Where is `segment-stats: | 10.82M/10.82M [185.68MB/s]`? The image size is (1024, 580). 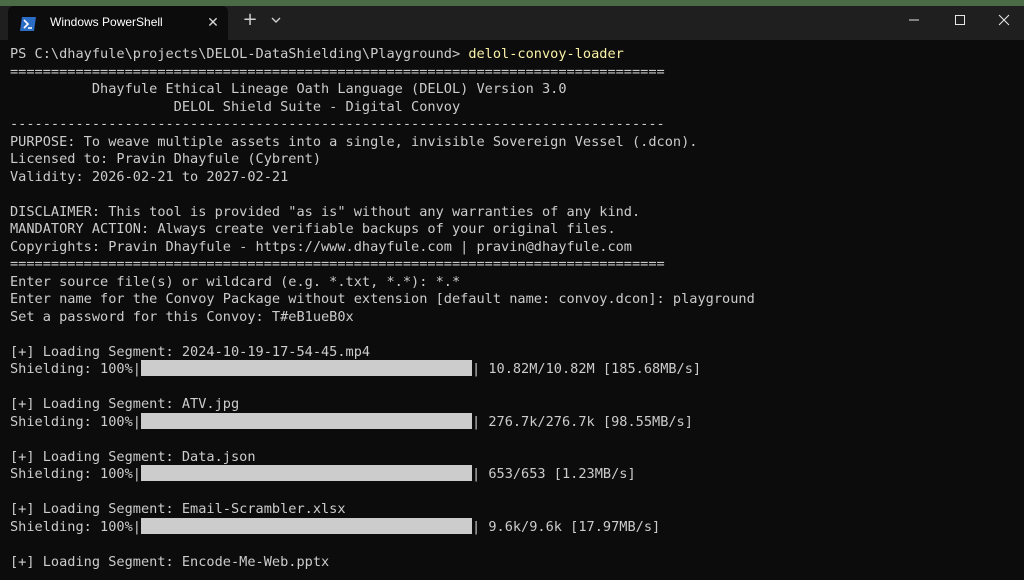 segment-stats: | 10.82M/10.82M [185.68MB/s] is located at coordinates (586, 369).